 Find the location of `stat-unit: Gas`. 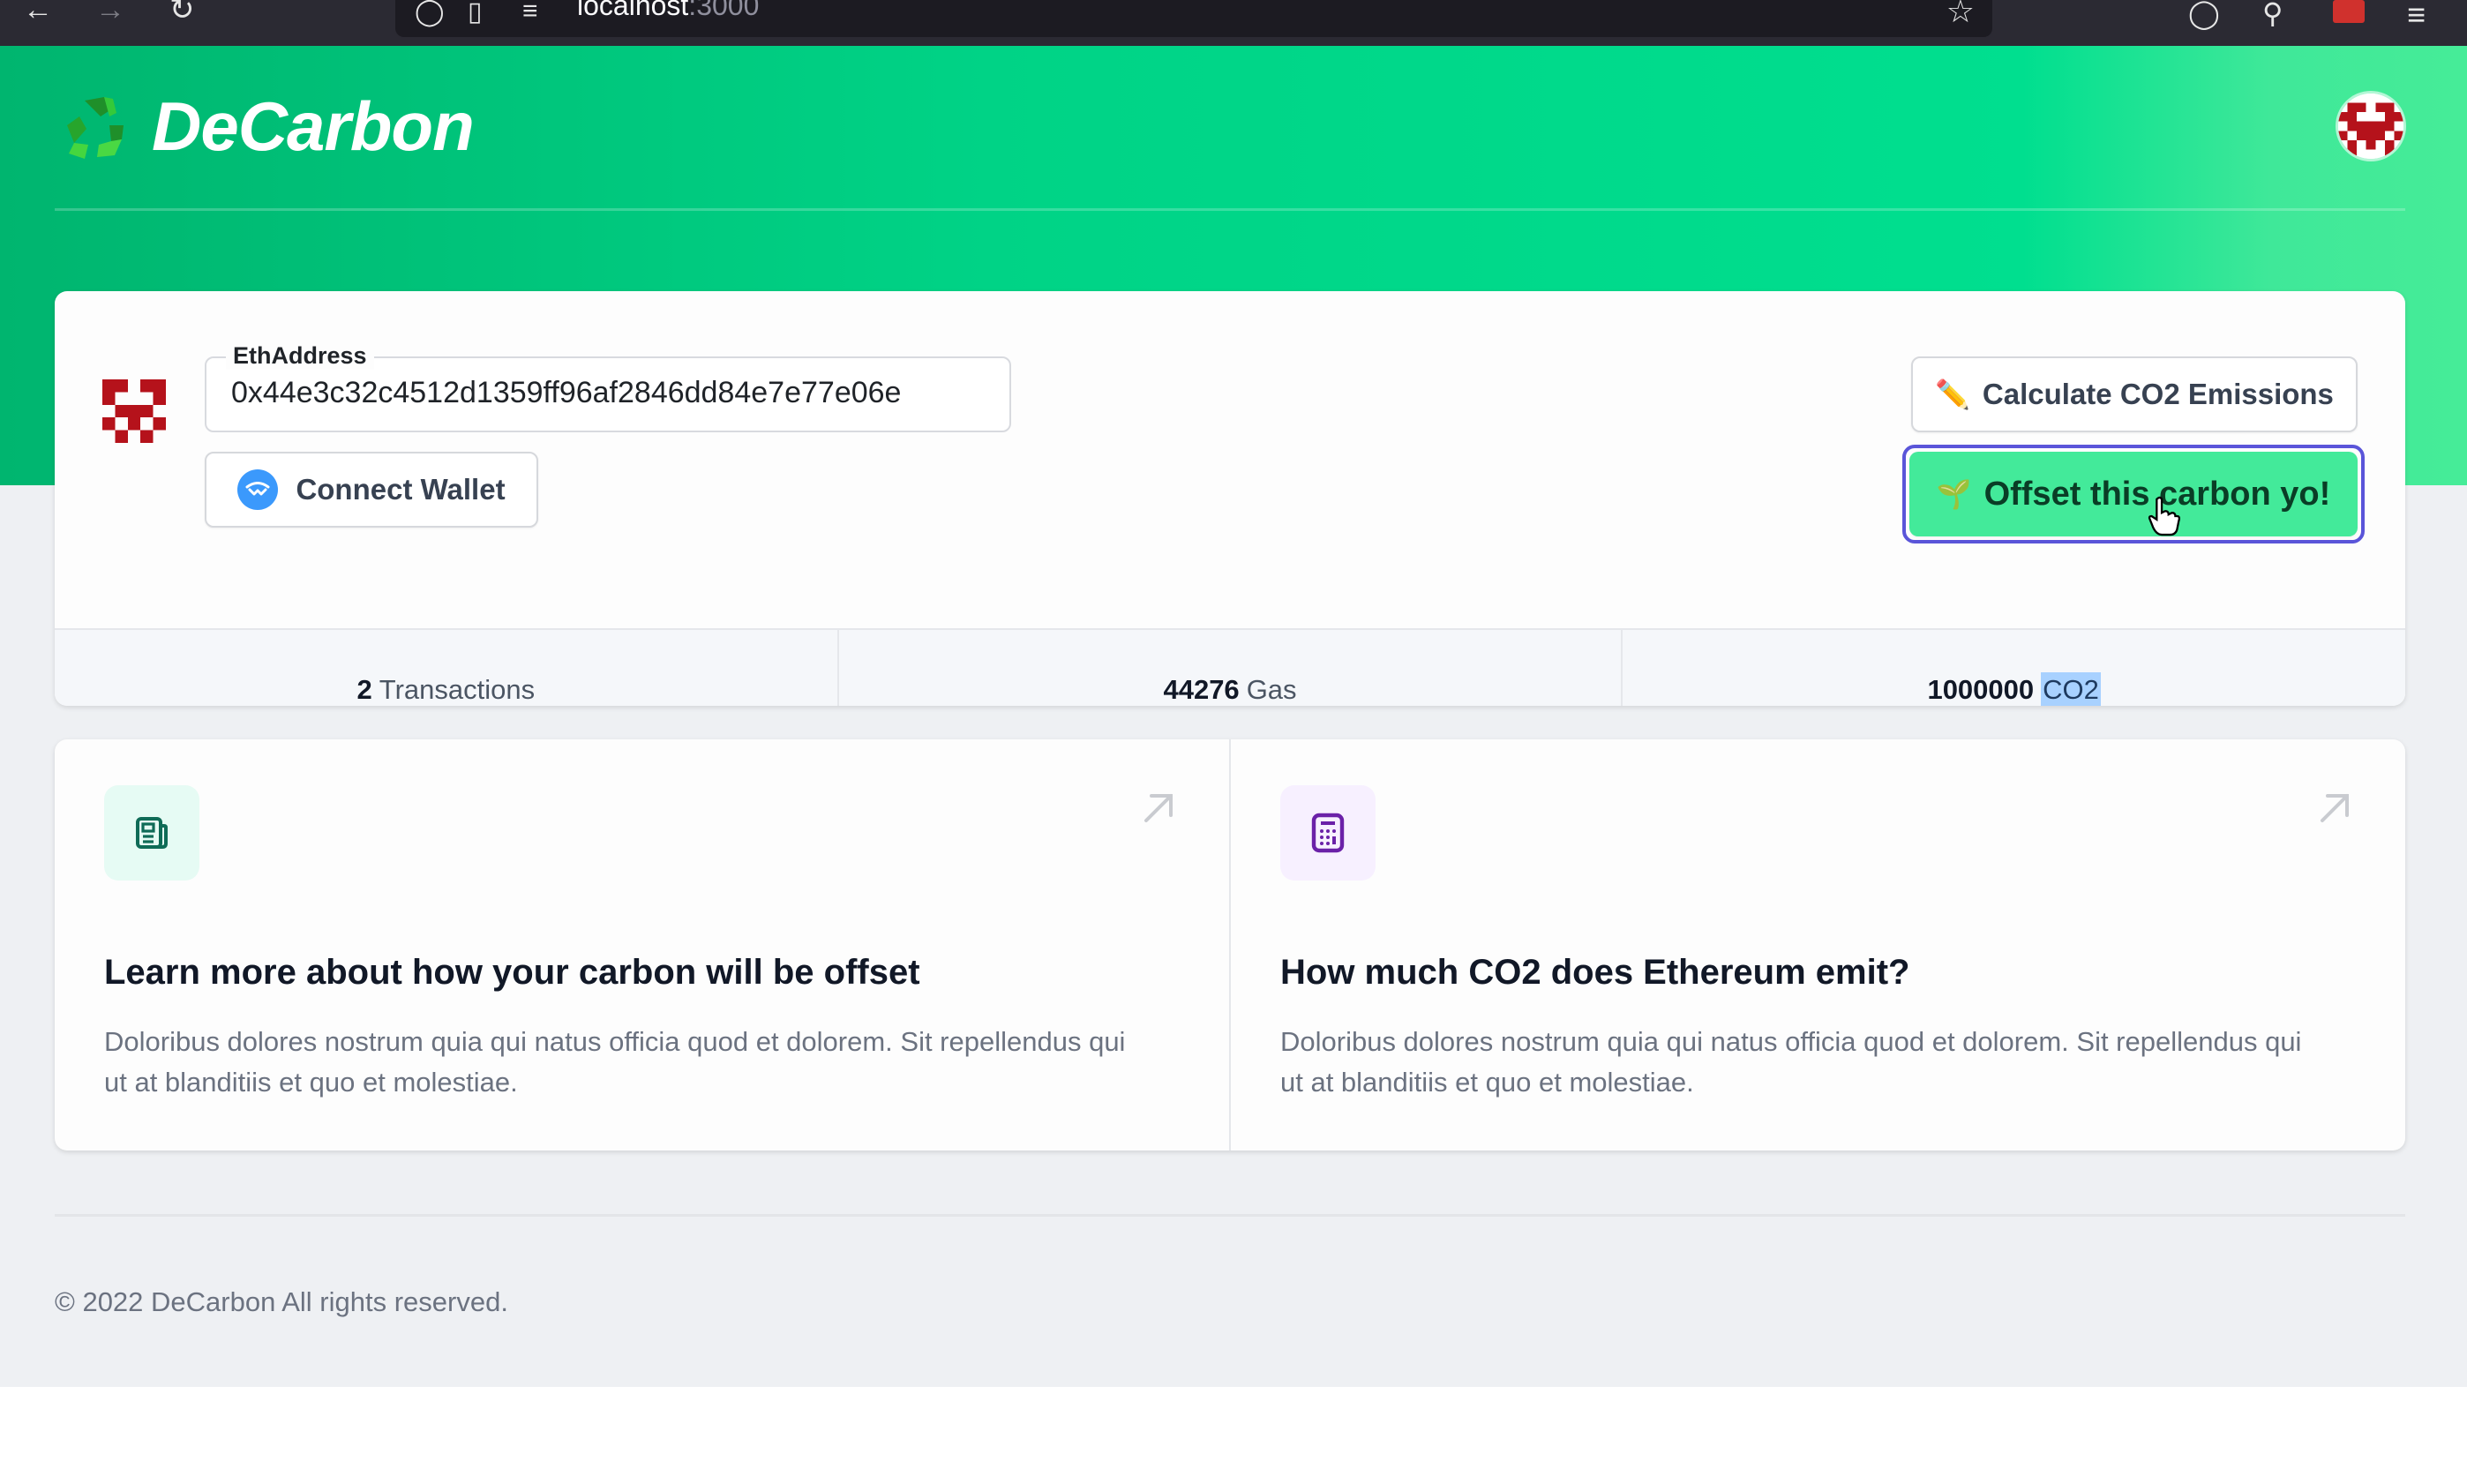

stat-unit: Gas is located at coordinates (1271, 689).